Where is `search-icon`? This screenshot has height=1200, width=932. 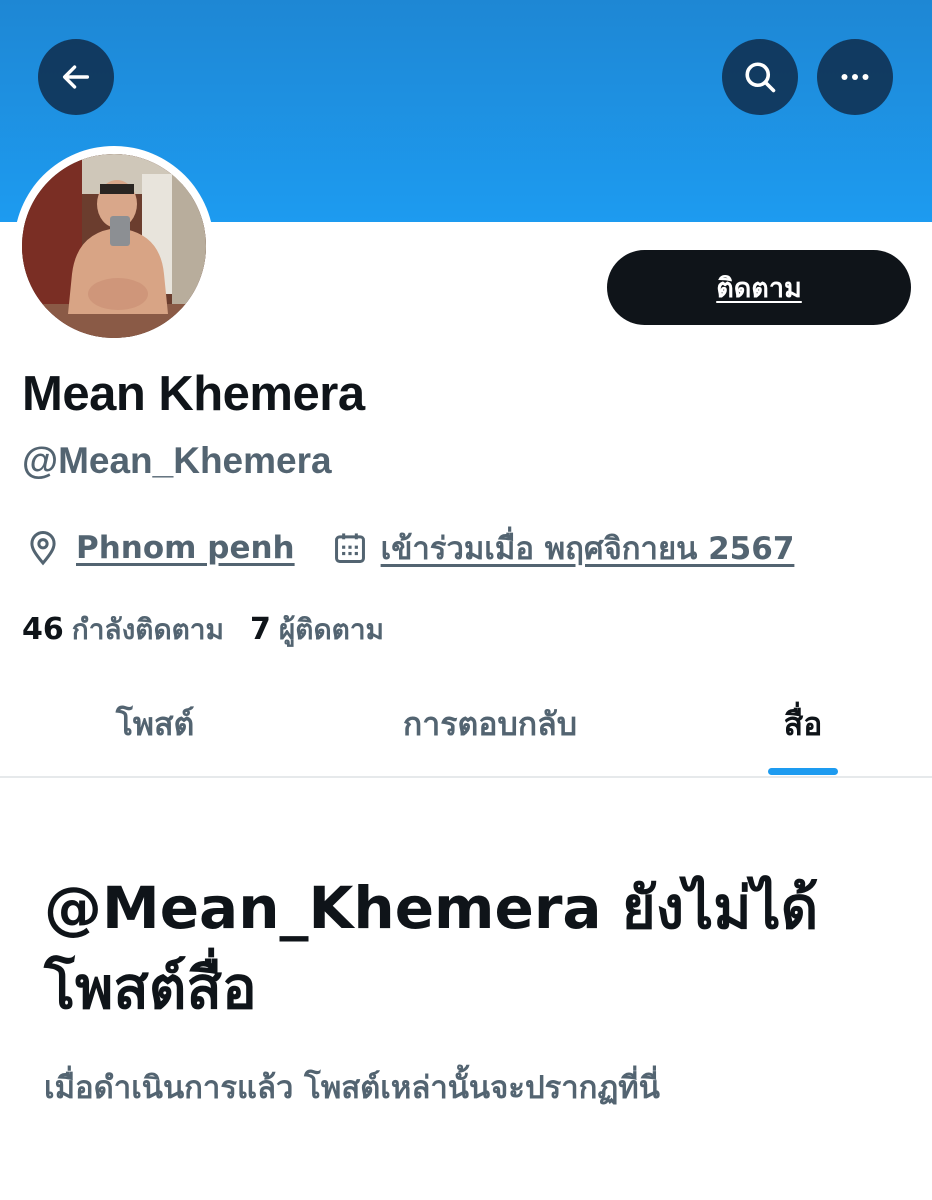 search-icon is located at coordinates (760, 77).